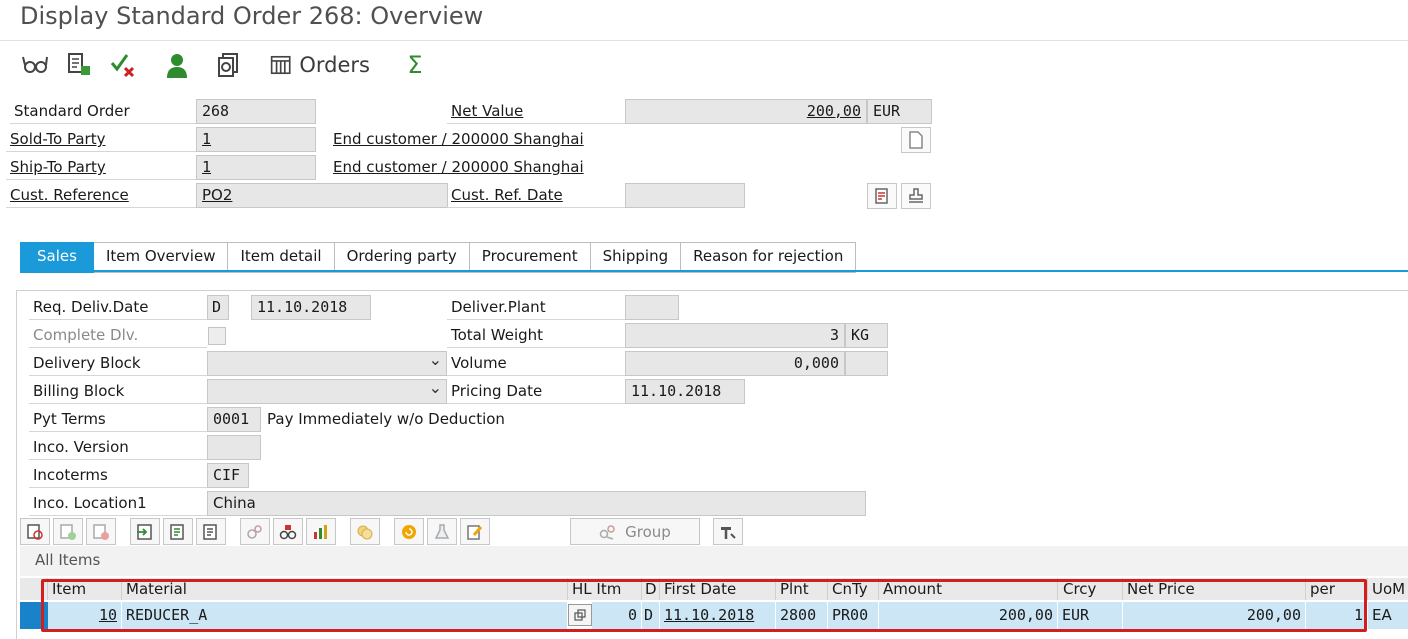 The image size is (1408, 639). What do you see at coordinates (536, 335) in the screenshot?
I see `total-weight-label: Total Weight` at bounding box center [536, 335].